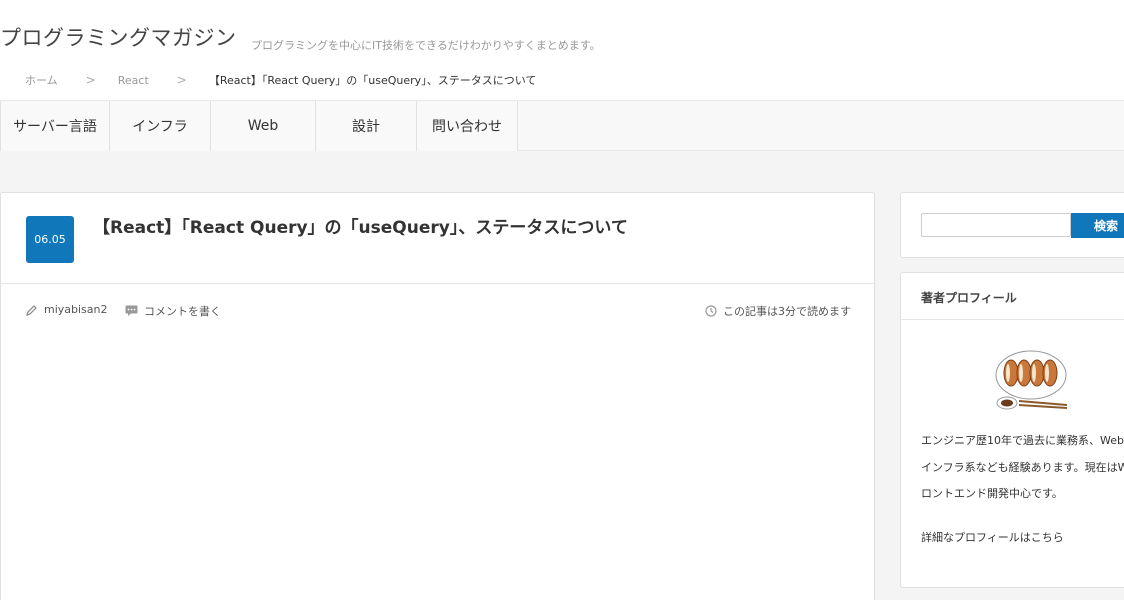 The height and width of the screenshot is (600, 1124). What do you see at coordinates (467, 126) in the screenshot?
I see `nav-item-contact: 問い合わせ` at bounding box center [467, 126].